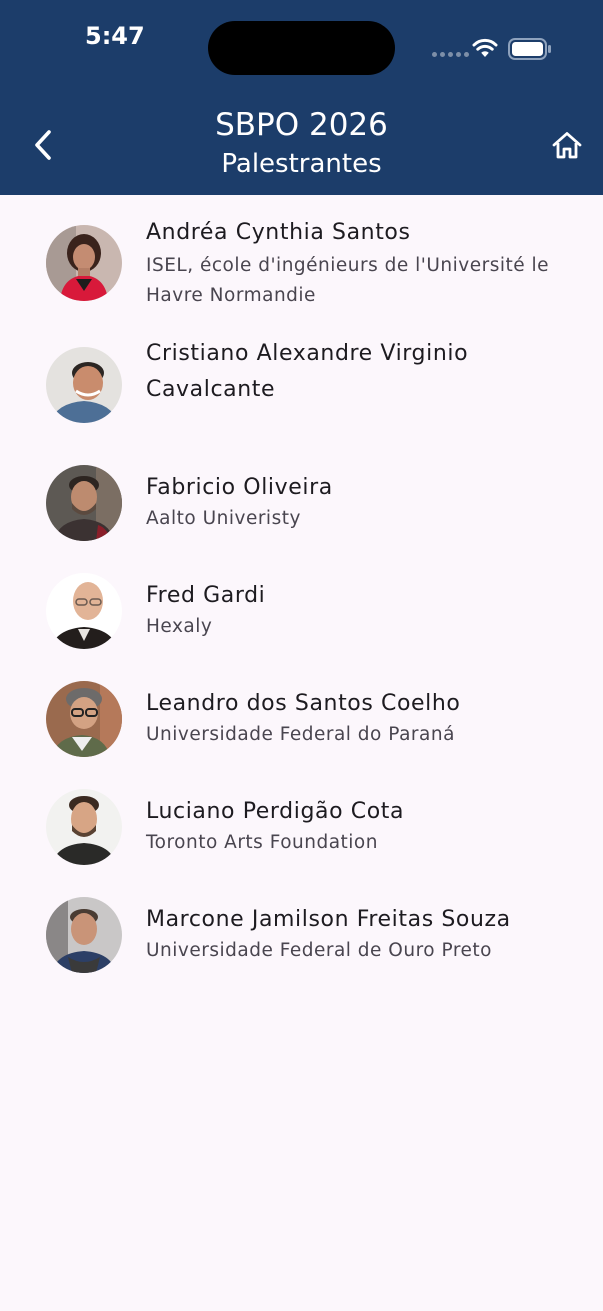  What do you see at coordinates (300, 734) in the screenshot?
I see `speaker-affiliation: Universidade Federal do Paraná` at bounding box center [300, 734].